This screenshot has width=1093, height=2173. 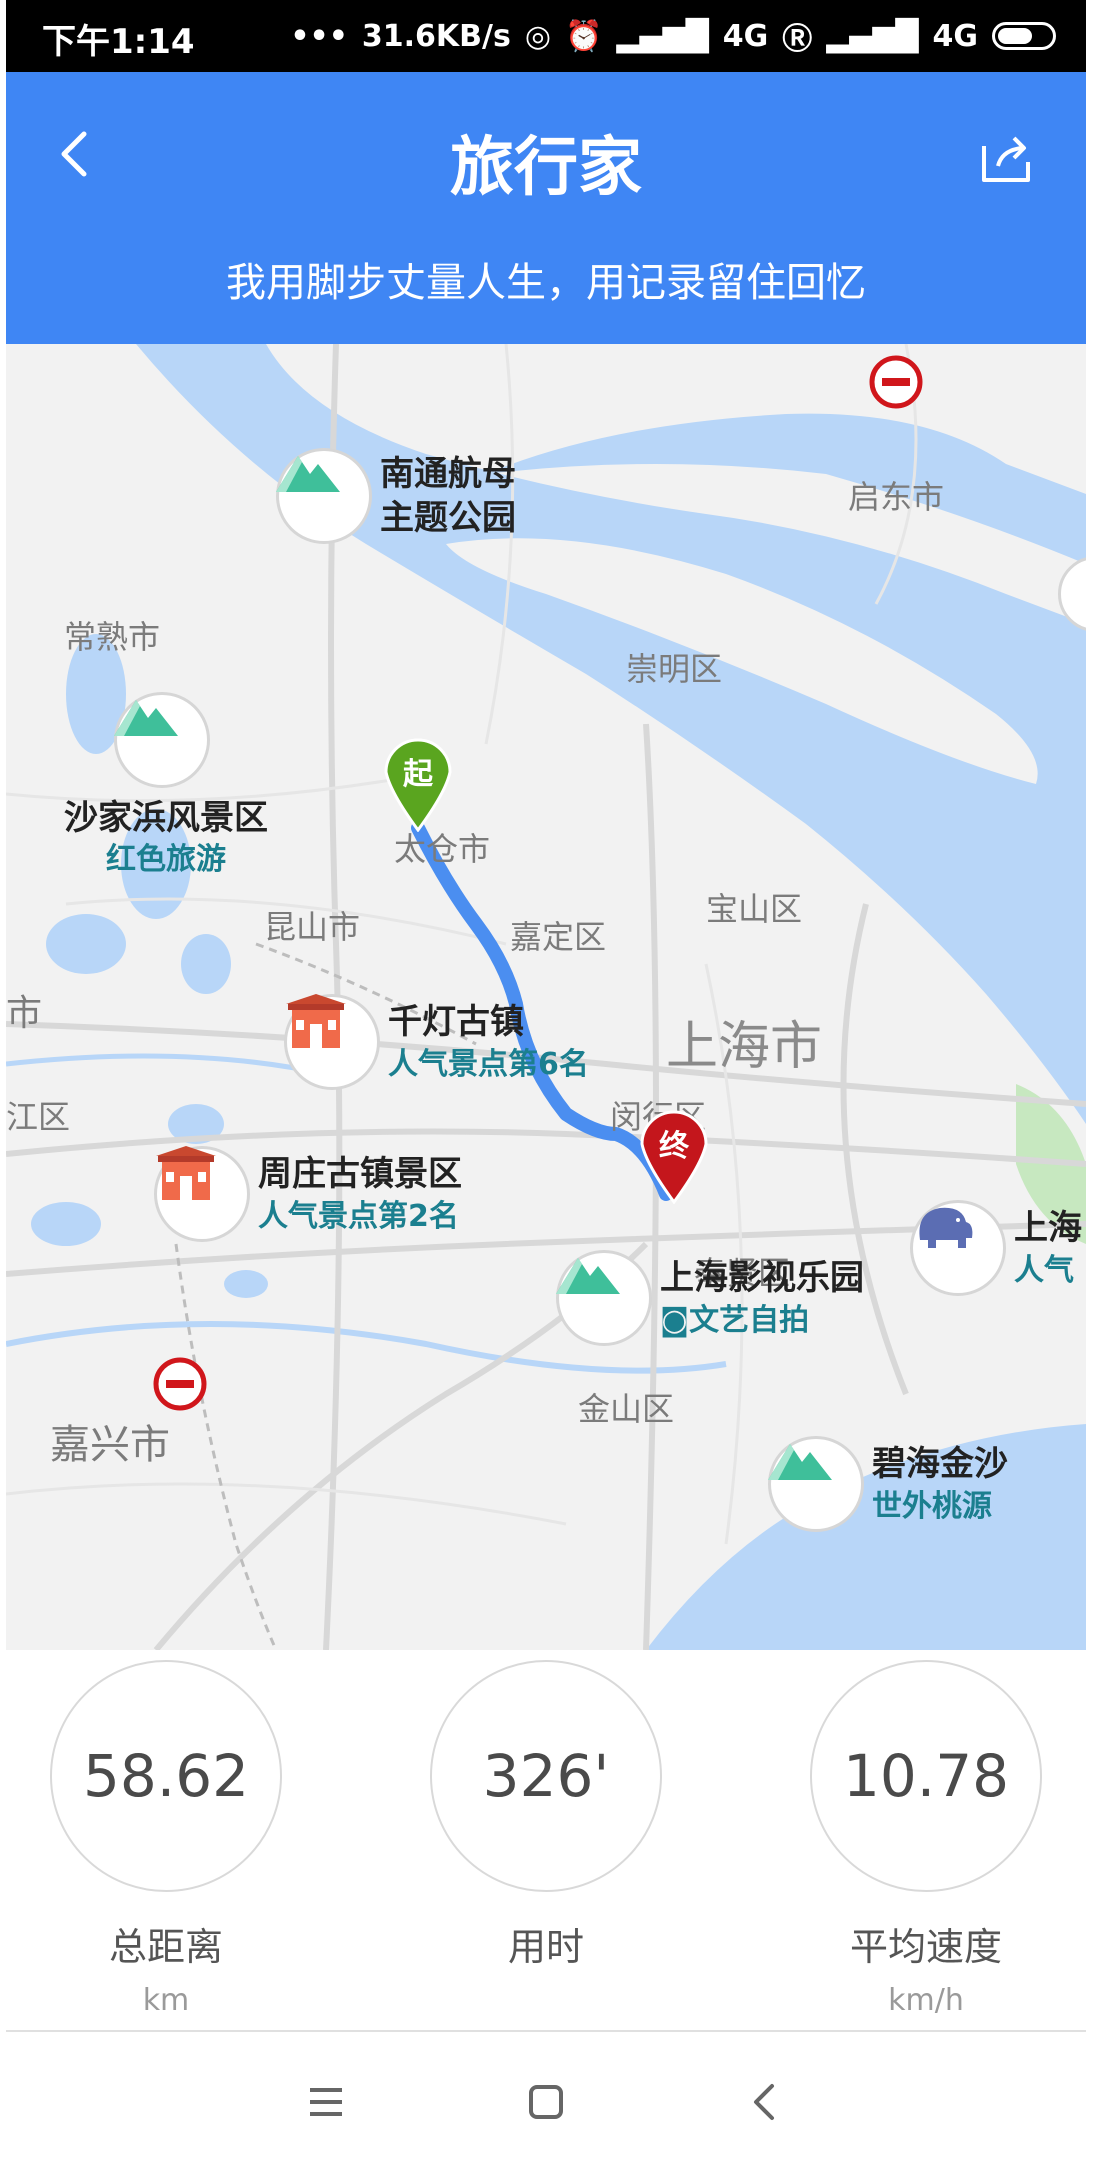 I want to click on start-marker-label: 起, so click(x=418, y=774).